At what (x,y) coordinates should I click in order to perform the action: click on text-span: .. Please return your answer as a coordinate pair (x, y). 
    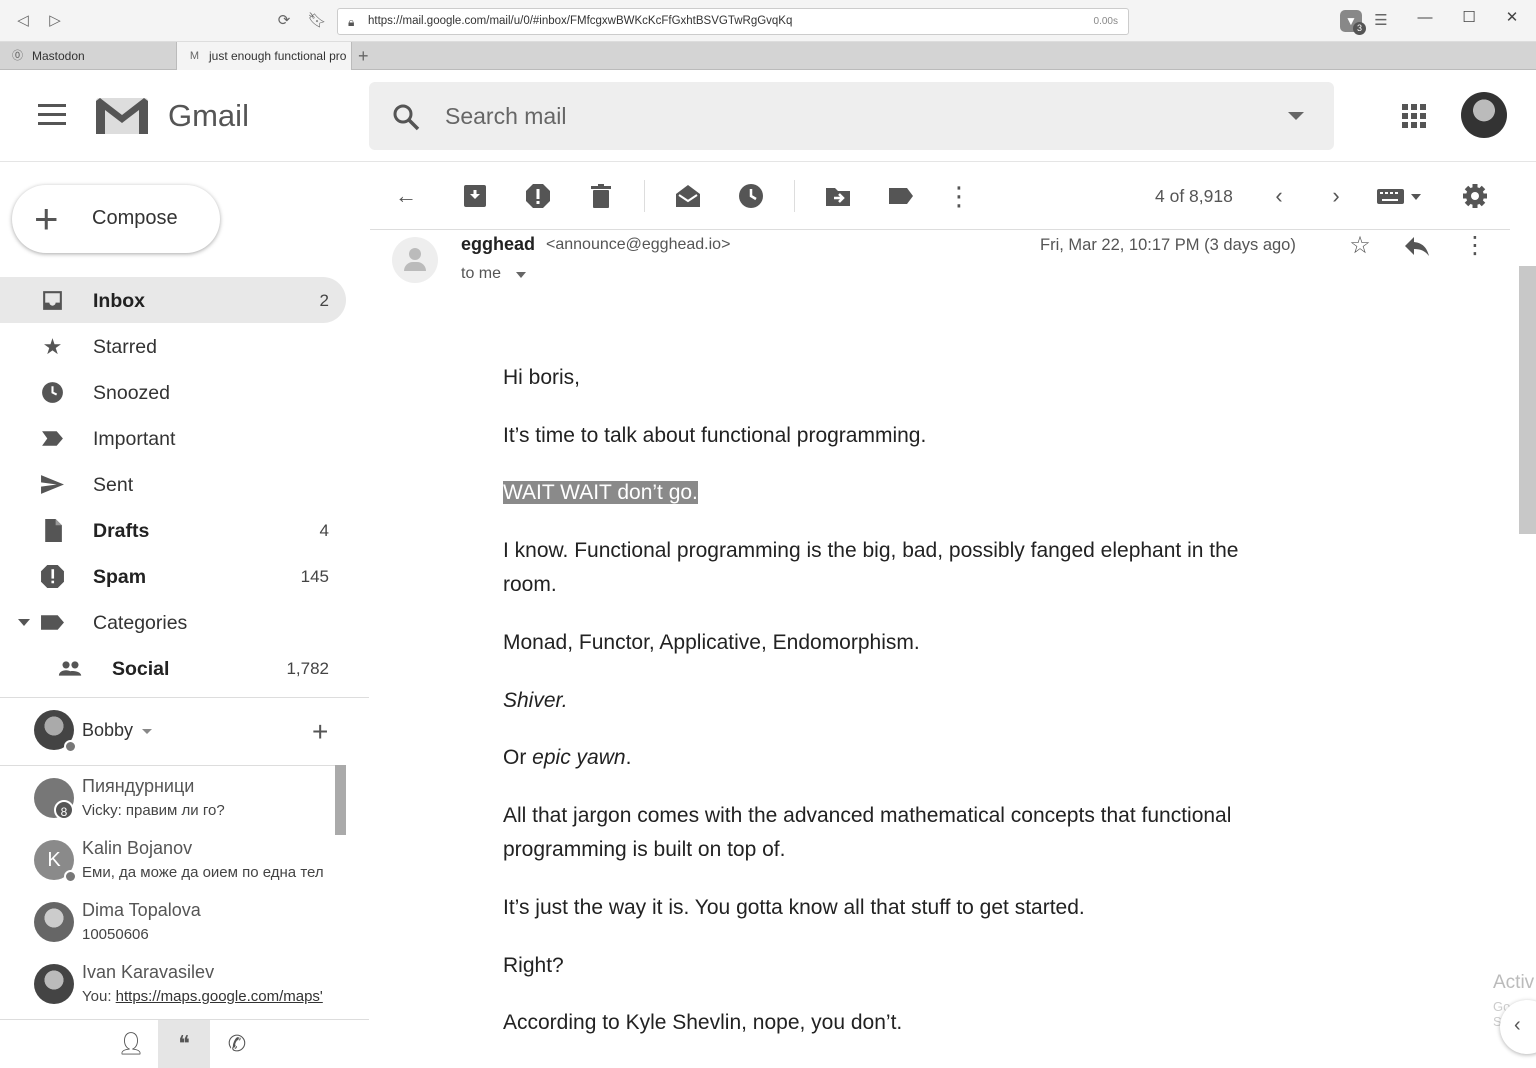
    Looking at the image, I should click on (628, 757).